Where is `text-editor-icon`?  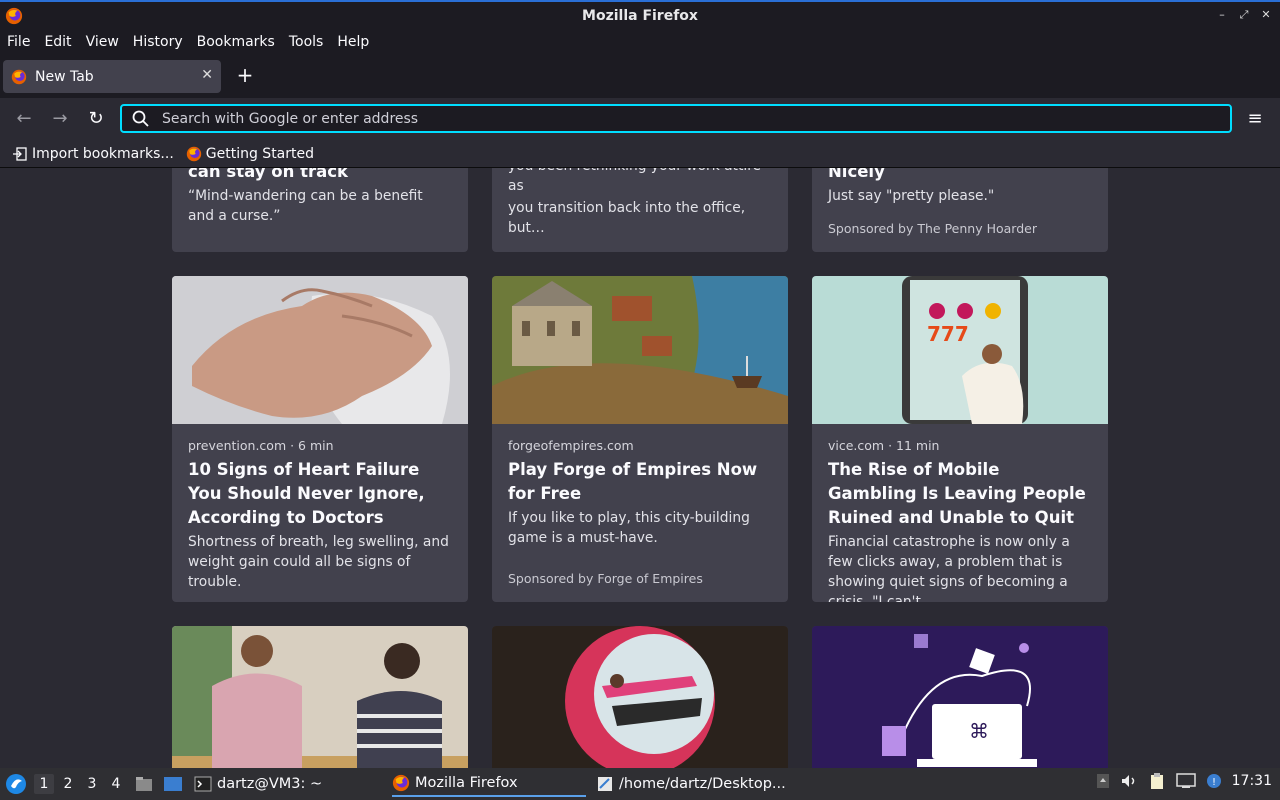 text-editor-icon is located at coordinates (605, 784).